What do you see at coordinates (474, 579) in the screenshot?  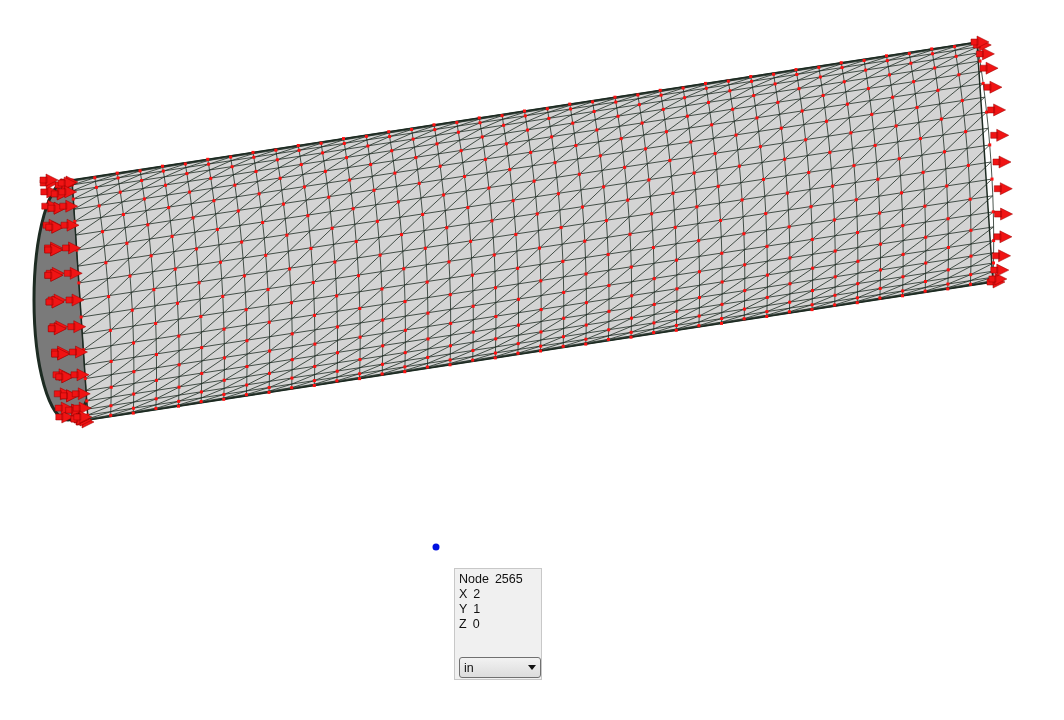 I see `node-label: Node` at bounding box center [474, 579].